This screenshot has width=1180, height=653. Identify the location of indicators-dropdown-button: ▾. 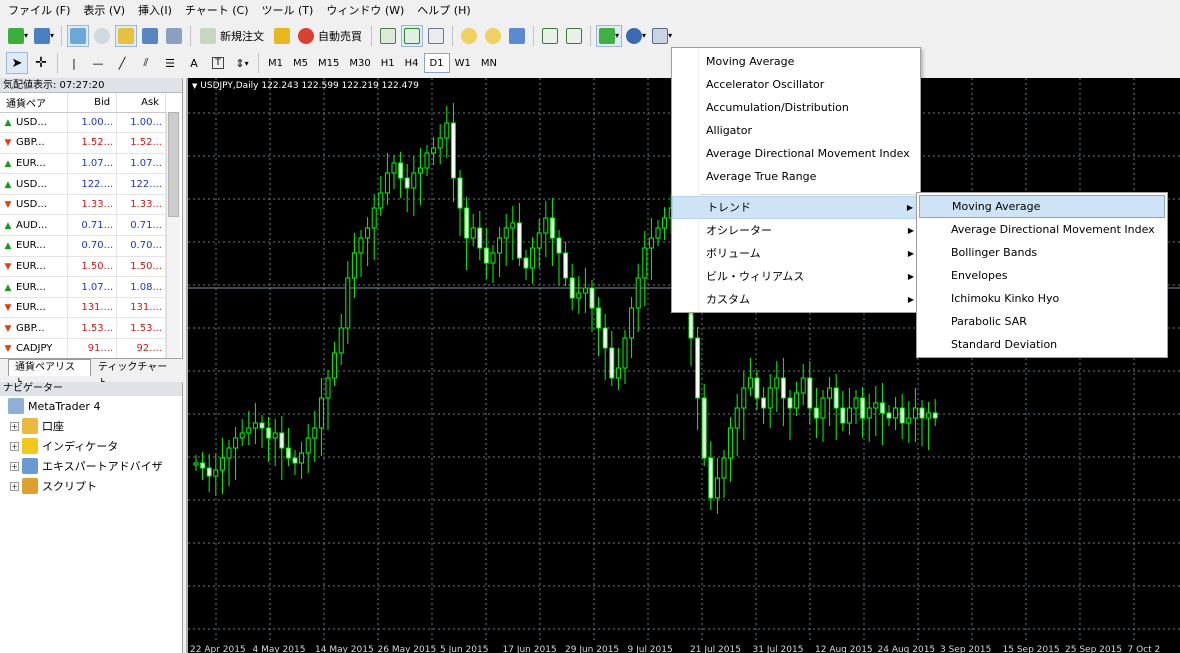
(609, 35).